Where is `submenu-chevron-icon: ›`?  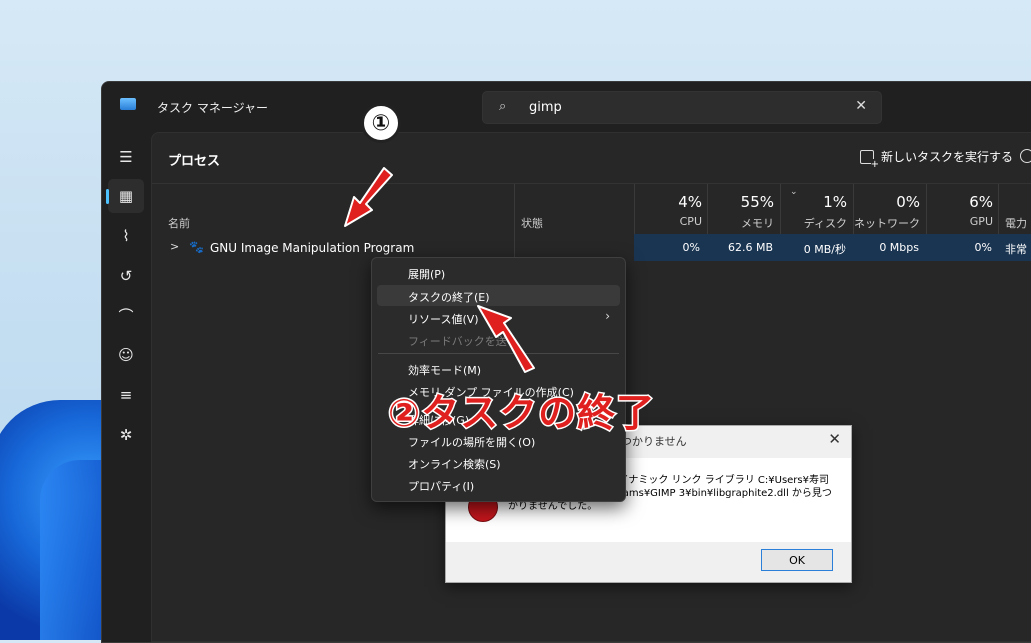
submenu-chevron-icon: › is located at coordinates (607, 316).